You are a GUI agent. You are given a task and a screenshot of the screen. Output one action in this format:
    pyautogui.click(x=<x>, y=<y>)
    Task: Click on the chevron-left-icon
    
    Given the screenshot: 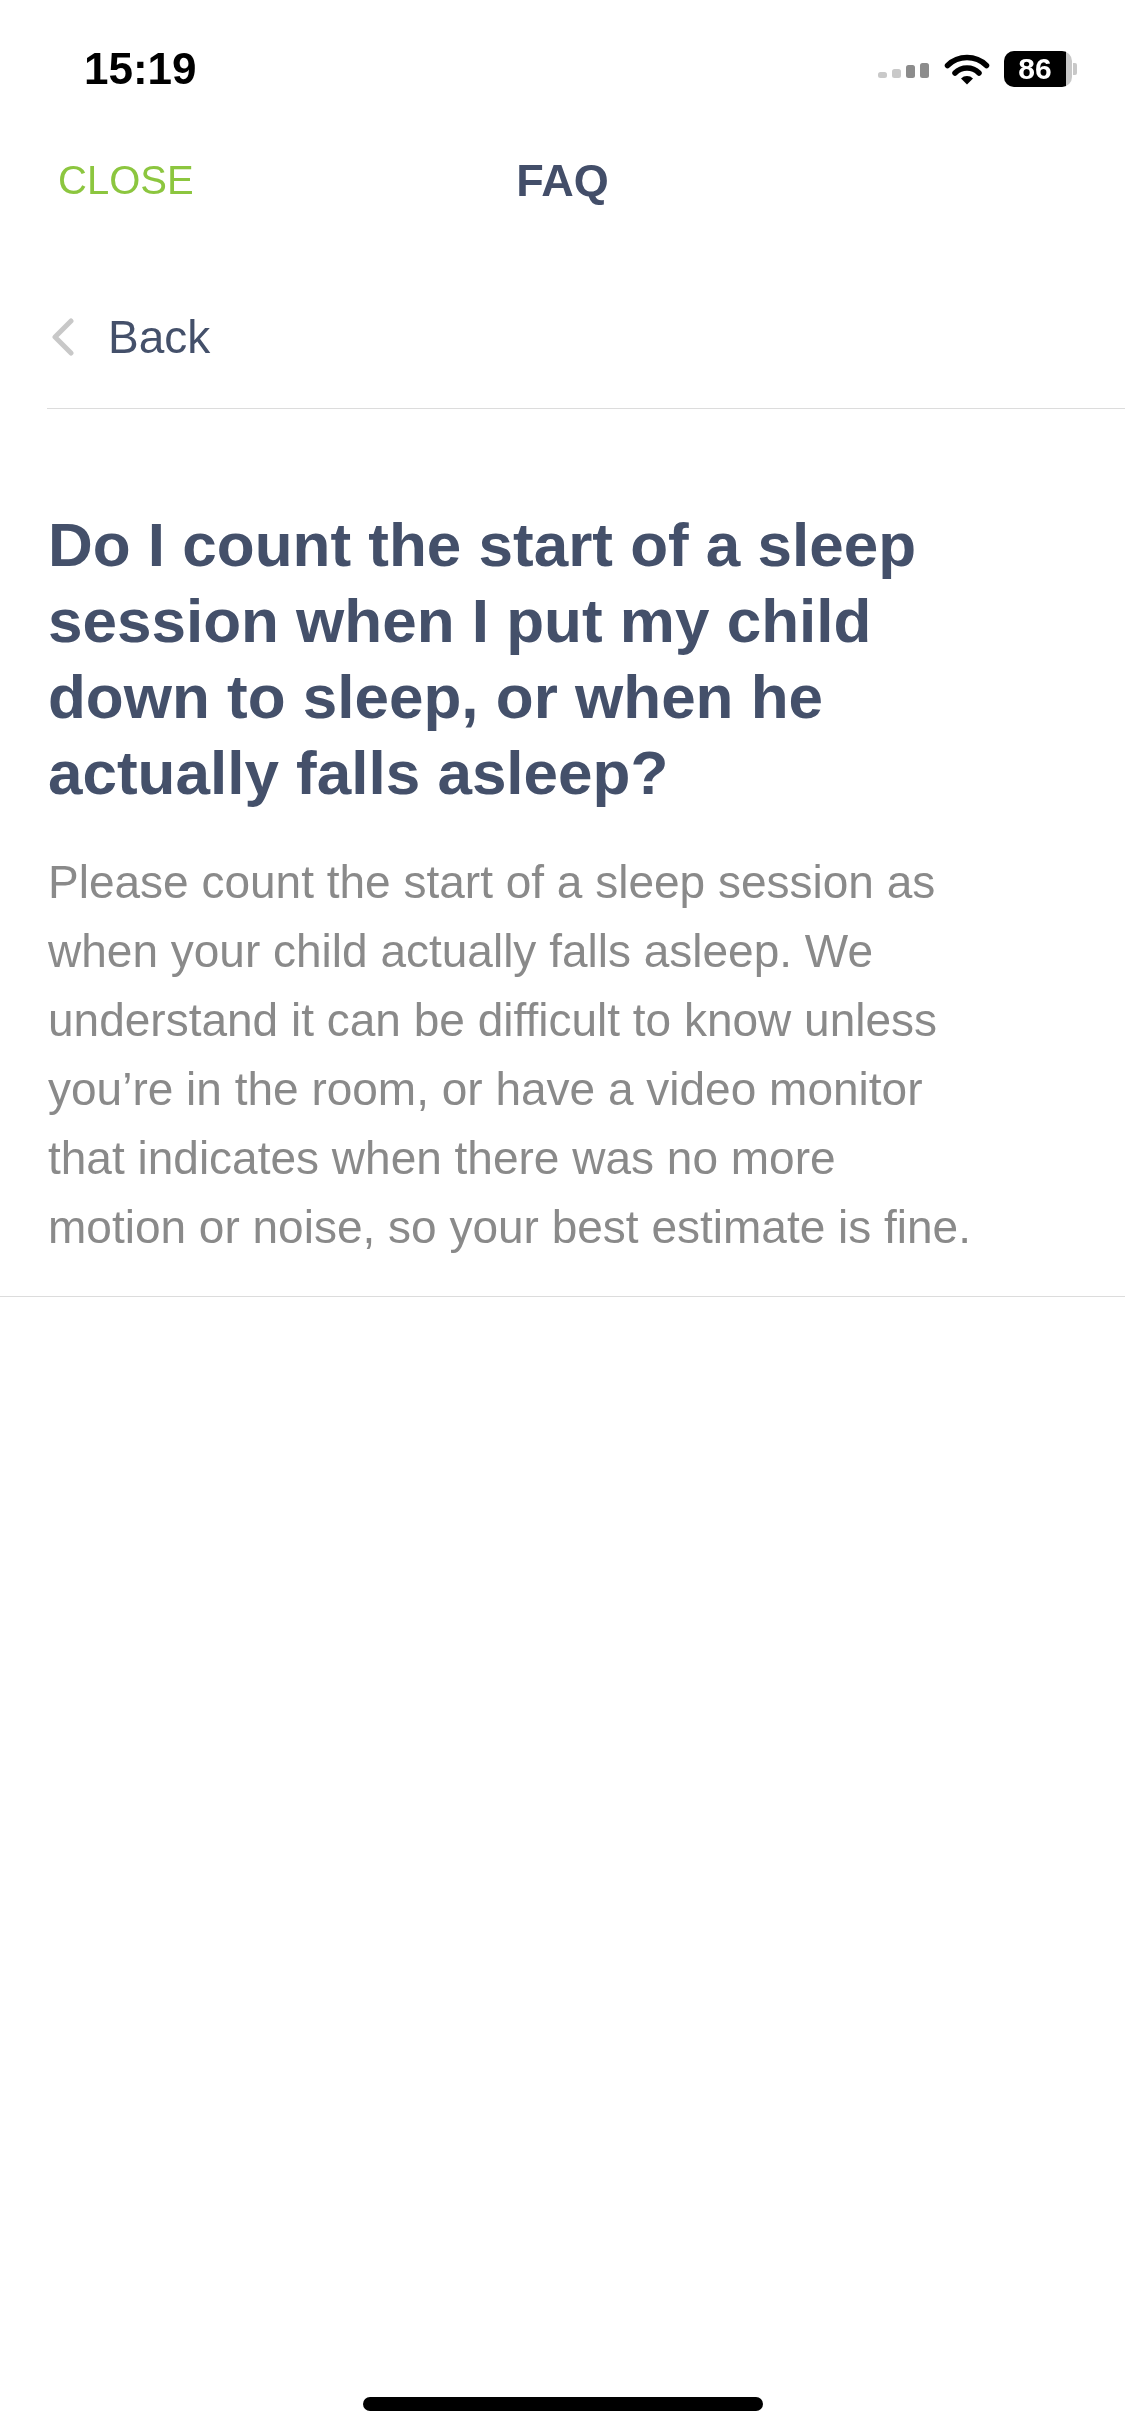 What is the action you would take?
    pyautogui.click(x=62, y=337)
    